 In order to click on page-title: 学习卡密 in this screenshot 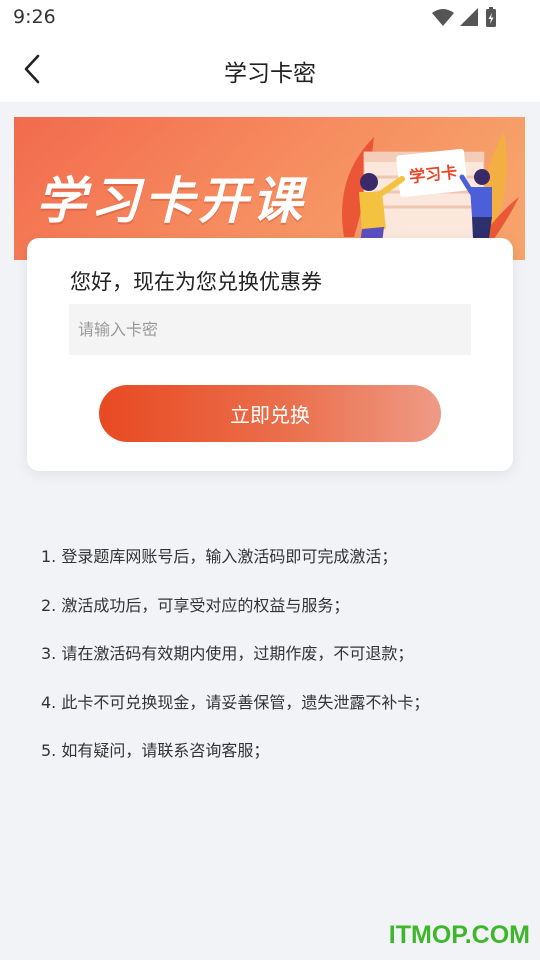, I will do `click(270, 74)`.